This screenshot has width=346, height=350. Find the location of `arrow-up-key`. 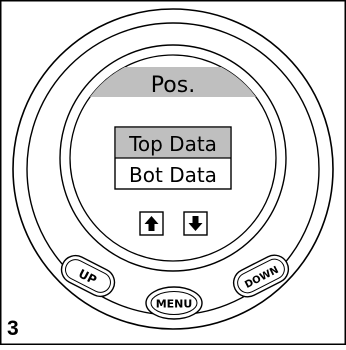

arrow-up-key is located at coordinates (151, 223).